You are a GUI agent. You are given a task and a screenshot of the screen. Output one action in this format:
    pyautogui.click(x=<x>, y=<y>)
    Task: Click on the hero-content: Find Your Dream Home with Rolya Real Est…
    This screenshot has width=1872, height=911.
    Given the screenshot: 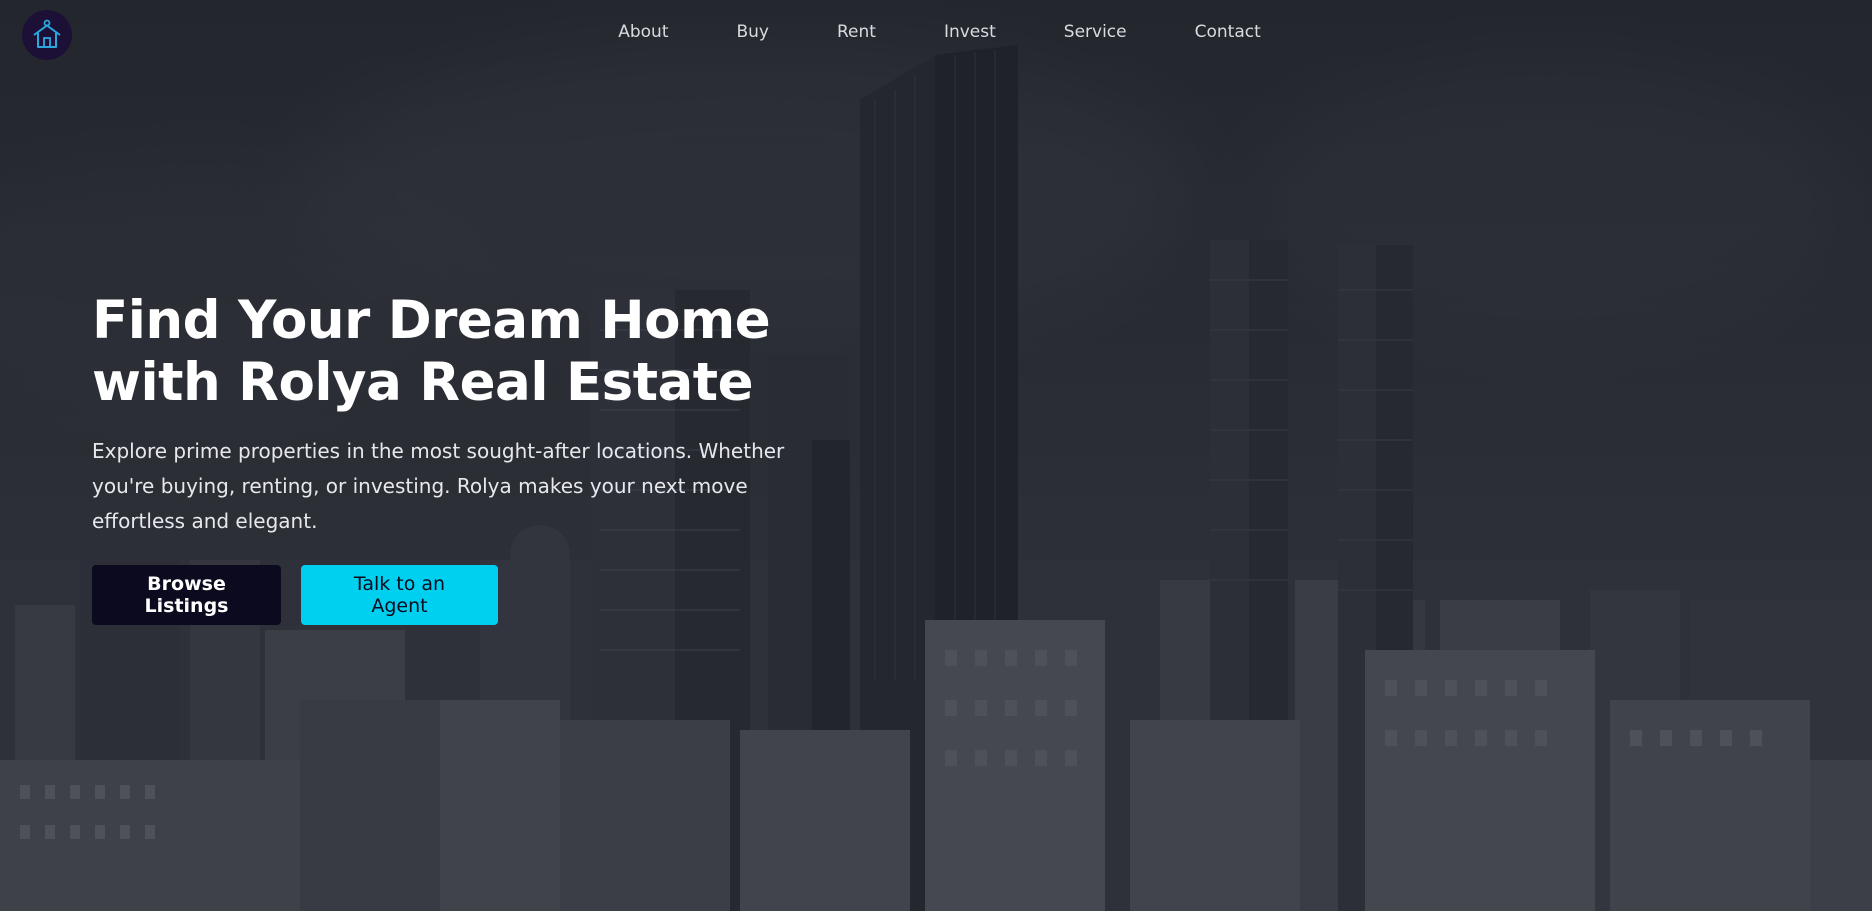 What is the action you would take?
    pyautogui.click(x=472, y=457)
    